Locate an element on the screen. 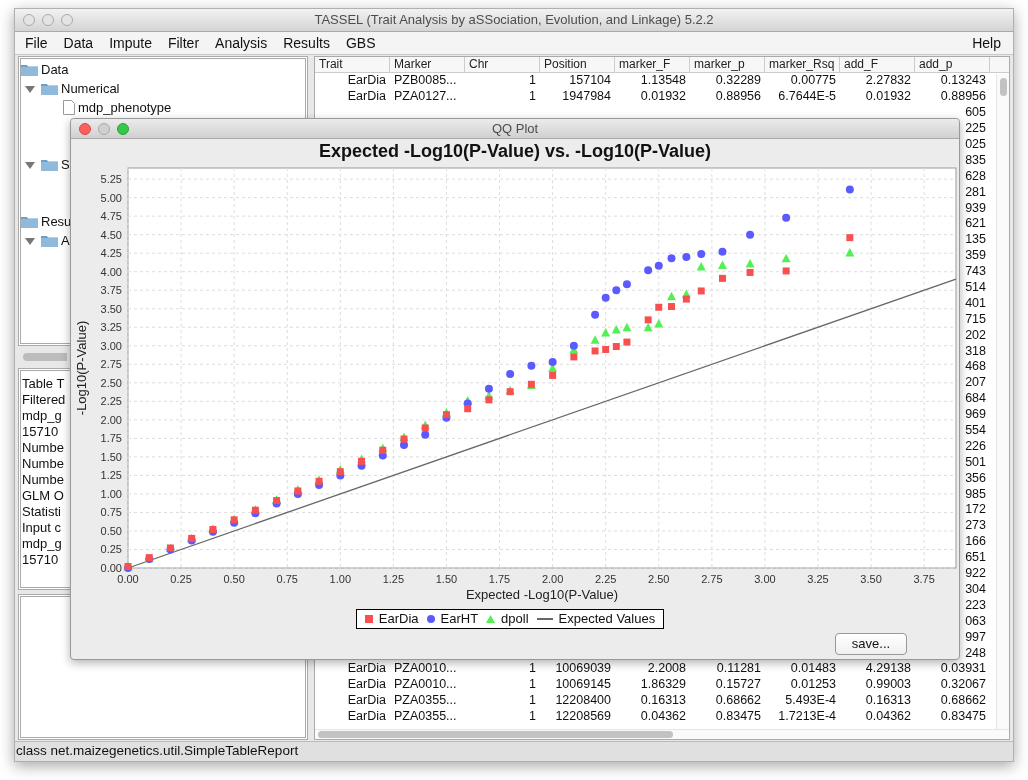  table-cell-text: 0.99003 is located at coordinates (888, 685).